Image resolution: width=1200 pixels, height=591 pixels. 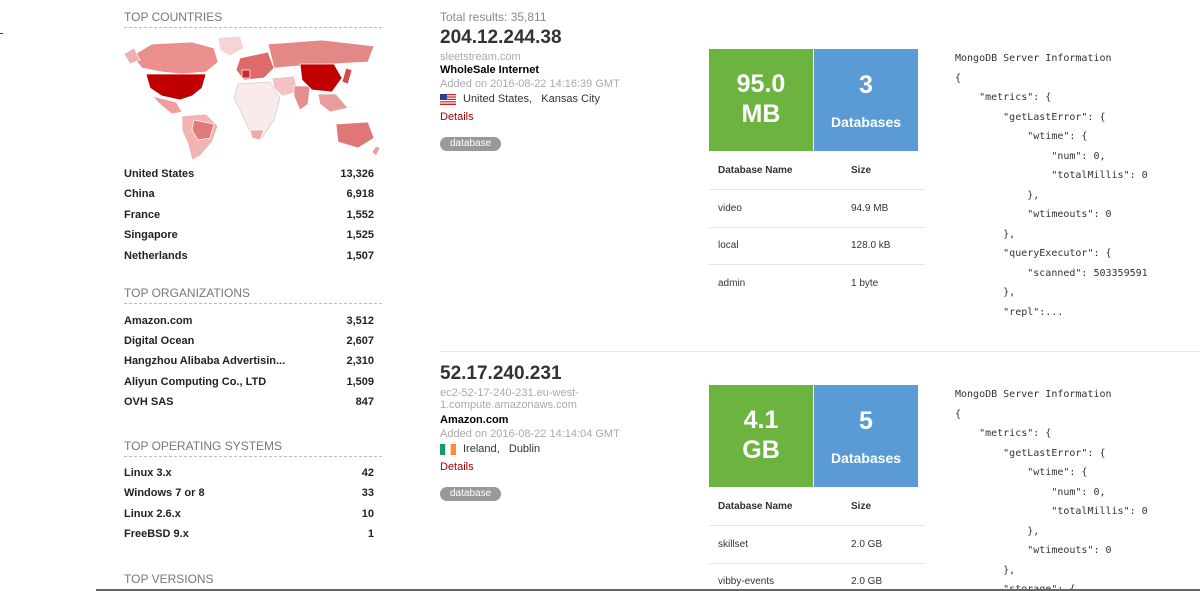 What do you see at coordinates (865, 283) in the screenshot?
I see `db-size: 1 byte` at bounding box center [865, 283].